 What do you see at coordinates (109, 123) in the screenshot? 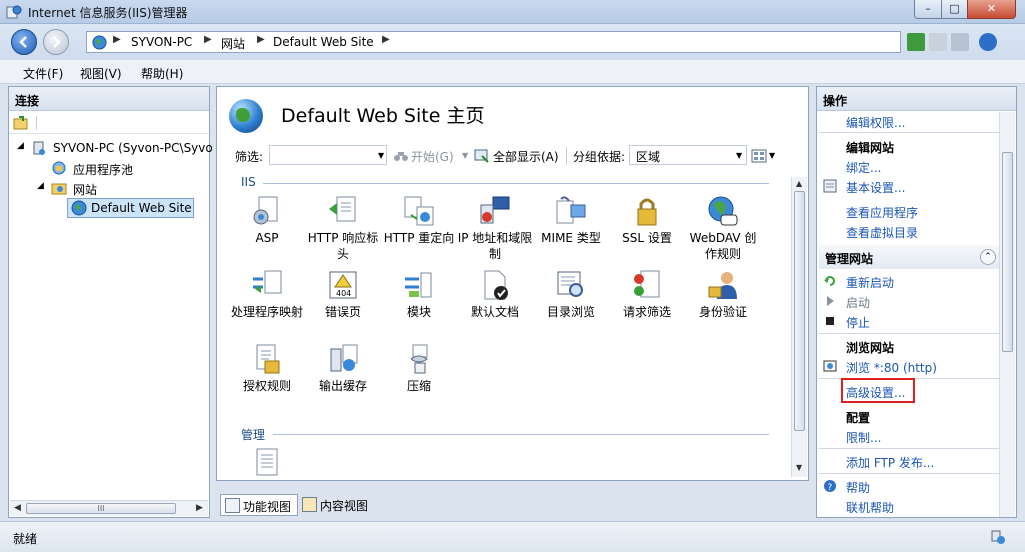
I see `connections-toolbar` at bounding box center [109, 123].